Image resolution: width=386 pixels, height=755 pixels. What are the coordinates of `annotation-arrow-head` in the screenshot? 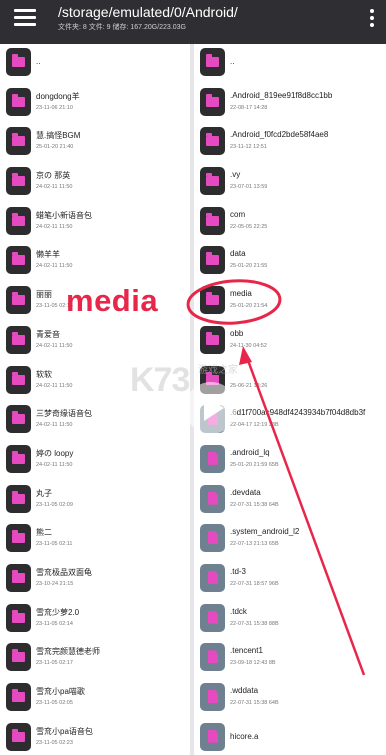 It's located at (245, 355).